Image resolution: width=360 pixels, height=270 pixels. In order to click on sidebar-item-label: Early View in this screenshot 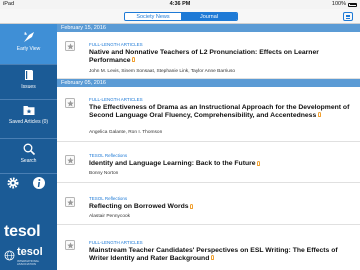, I will do `click(28, 49)`.